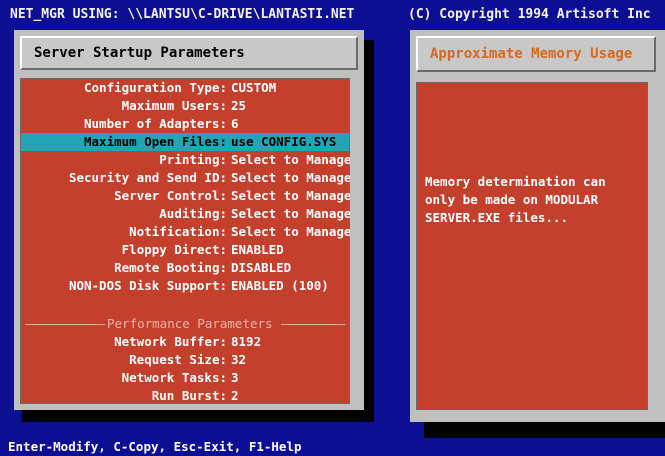 The image size is (665, 456). I want to click on server-window-title: Server Startup Parameters, so click(189, 53).